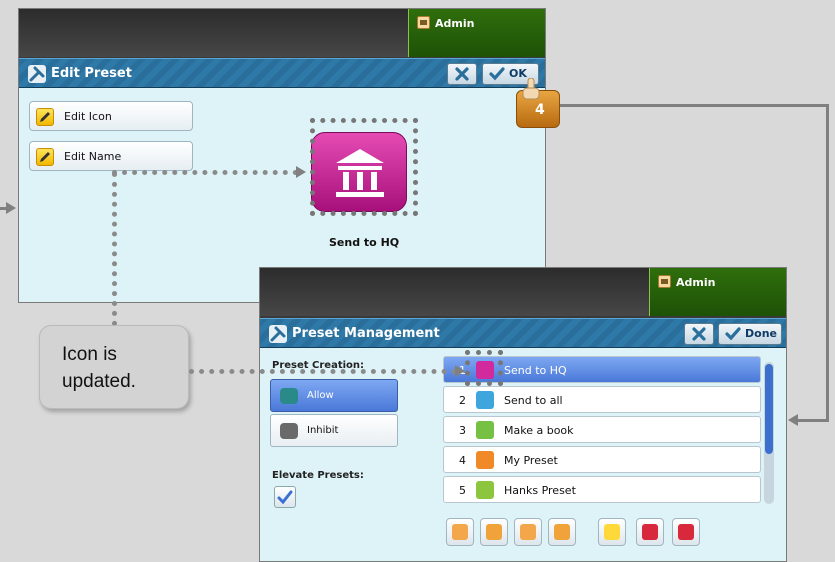  Describe the element at coordinates (364, 242) in the screenshot. I see `preset-name-label: Send to HQ` at that location.